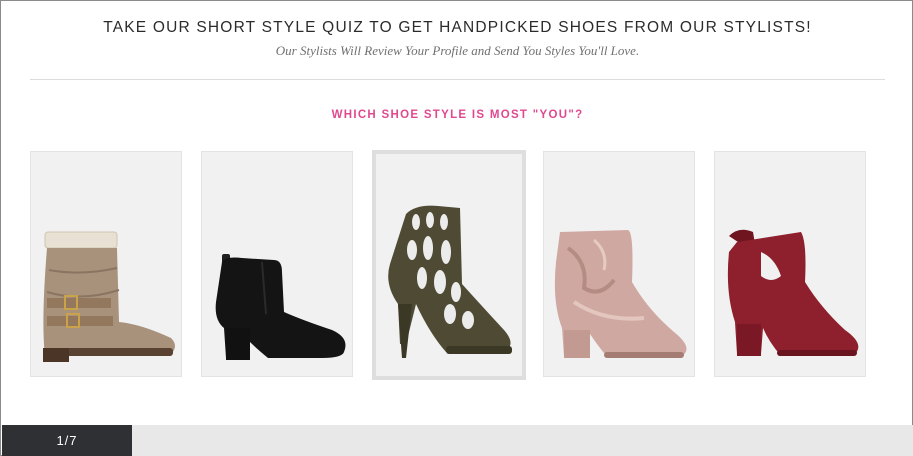  What do you see at coordinates (457, 440) in the screenshot?
I see `quiz-progress-bar: 1/7` at bounding box center [457, 440].